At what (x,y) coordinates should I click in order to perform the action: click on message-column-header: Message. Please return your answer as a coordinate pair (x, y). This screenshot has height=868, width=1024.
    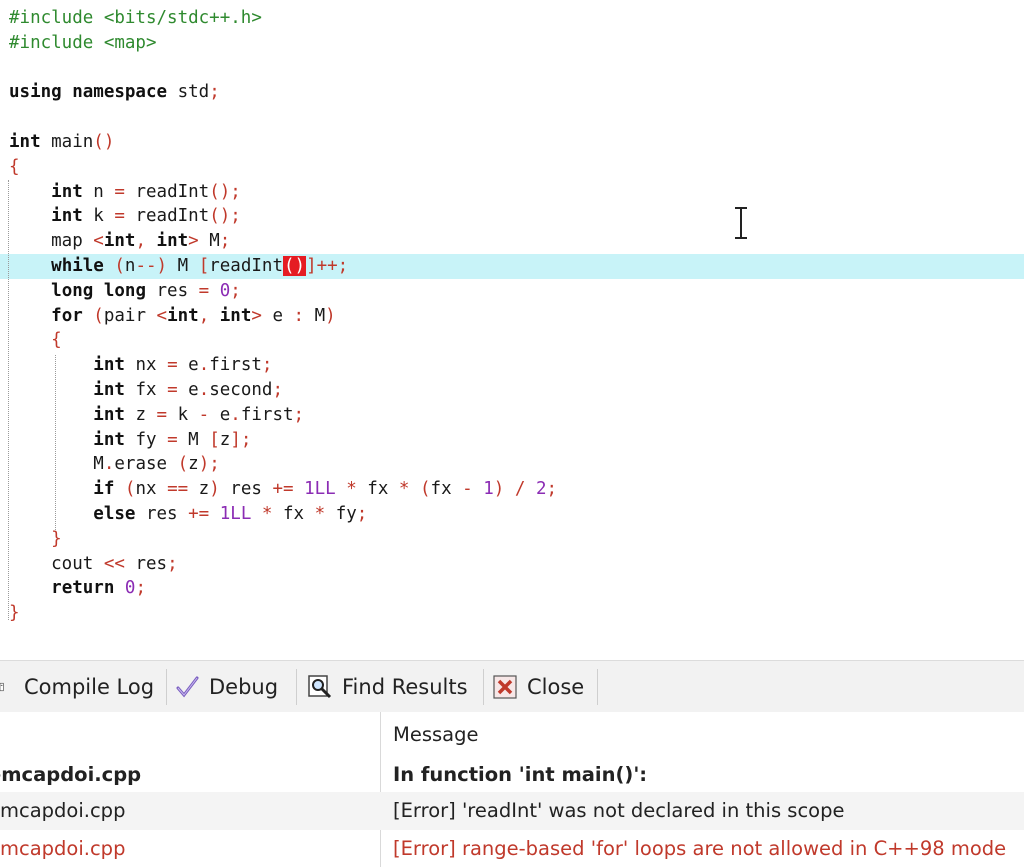
    Looking at the image, I should click on (708, 735).